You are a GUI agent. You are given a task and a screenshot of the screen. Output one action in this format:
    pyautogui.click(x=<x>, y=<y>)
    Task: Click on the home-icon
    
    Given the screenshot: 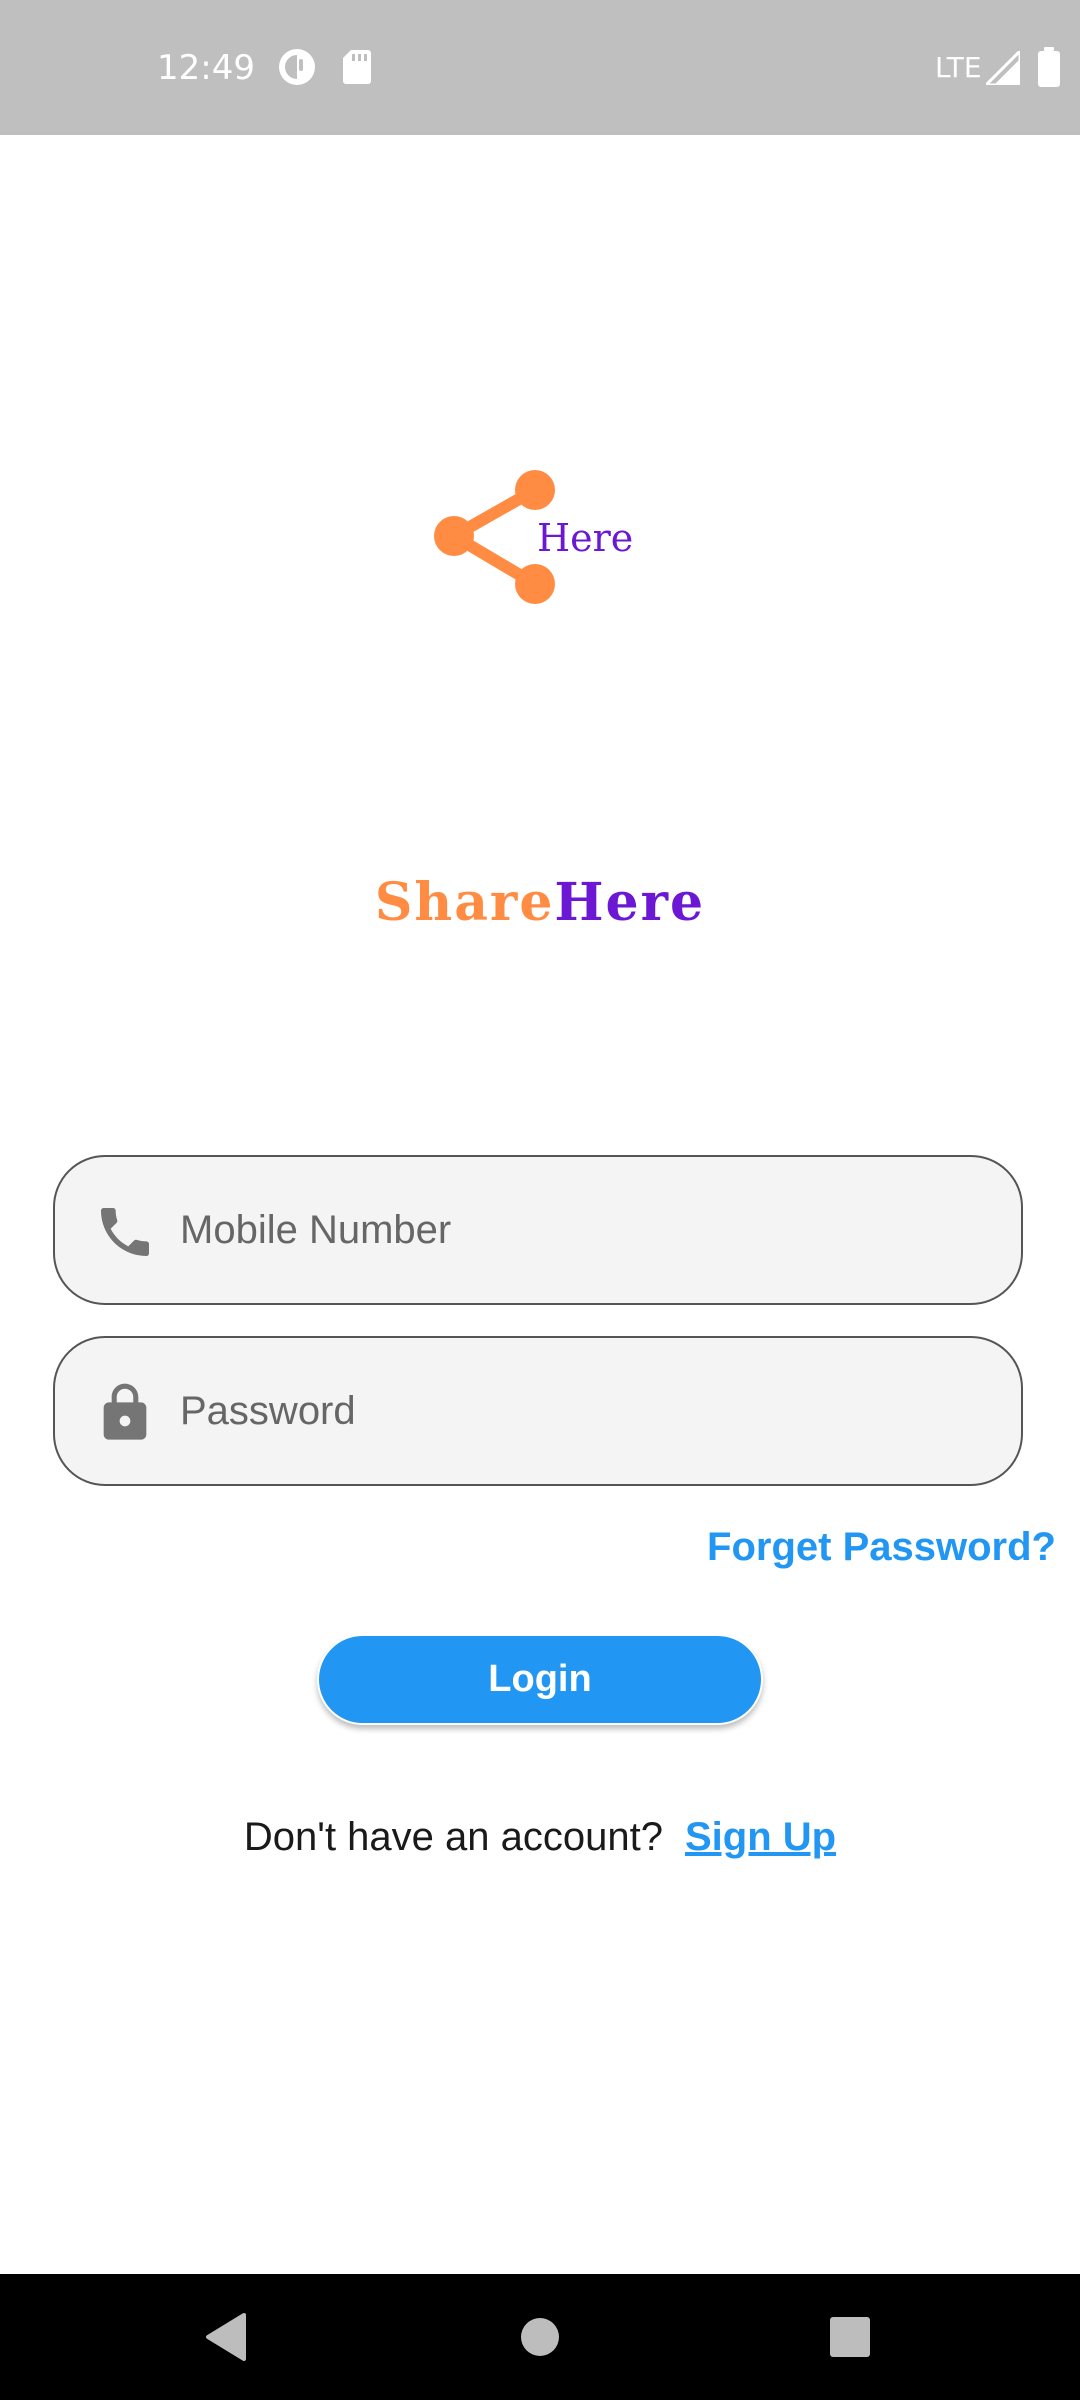 What is the action you would take?
    pyautogui.click(x=540, y=2337)
    